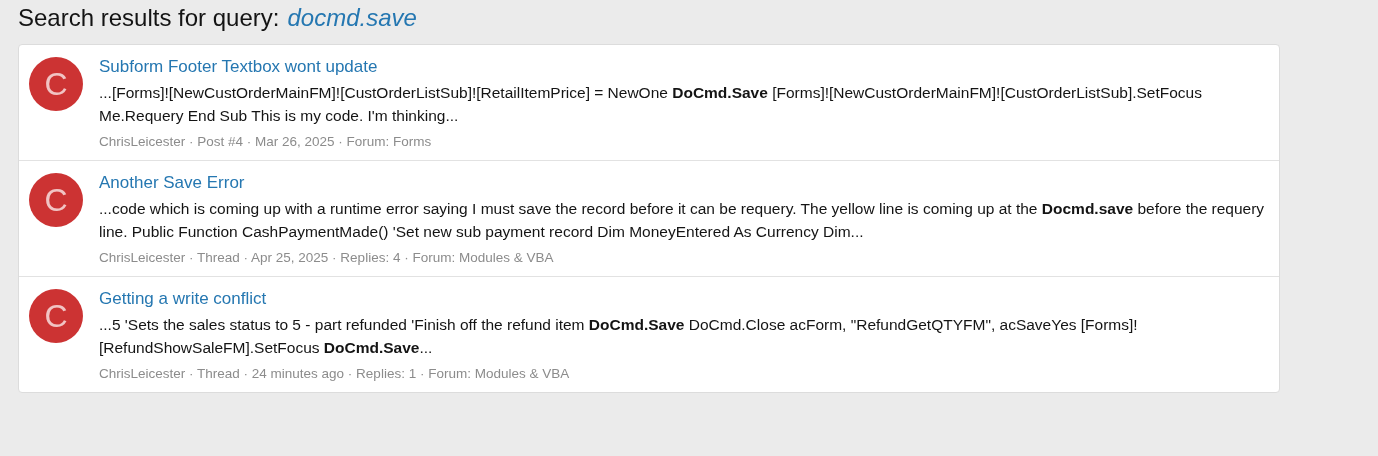 This screenshot has height=456, width=1378. I want to click on result-meta: ChrisLeicester · Post #4 · Mar 26, 2025 · Forum: Forms, so click(266, 141).